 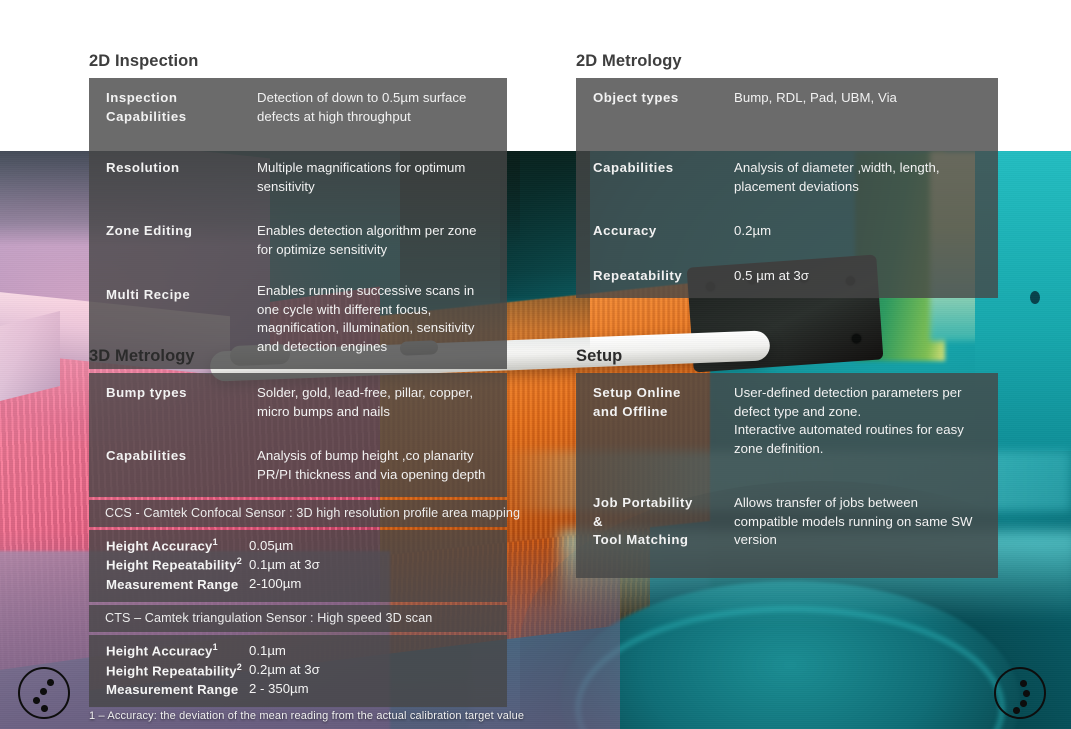 I want to click on row-value: 0.2µm, so click(x=858, y=234).